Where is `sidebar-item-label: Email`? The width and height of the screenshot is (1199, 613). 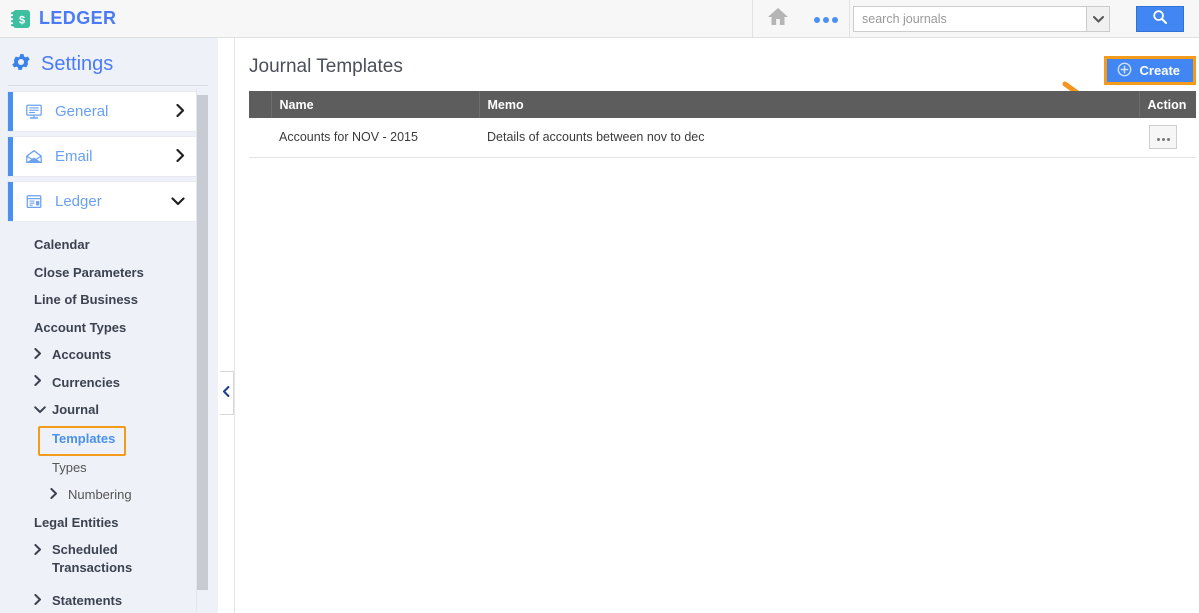
sidebar-item-label: Email is located at coordinates (74, 156).